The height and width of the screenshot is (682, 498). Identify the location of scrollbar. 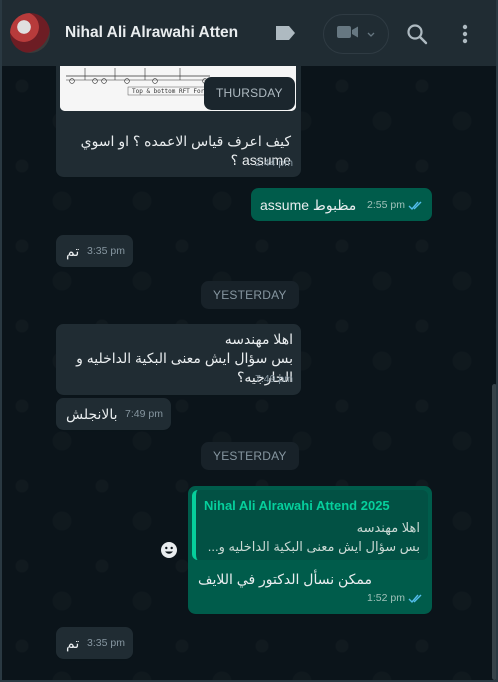
(494, 532).